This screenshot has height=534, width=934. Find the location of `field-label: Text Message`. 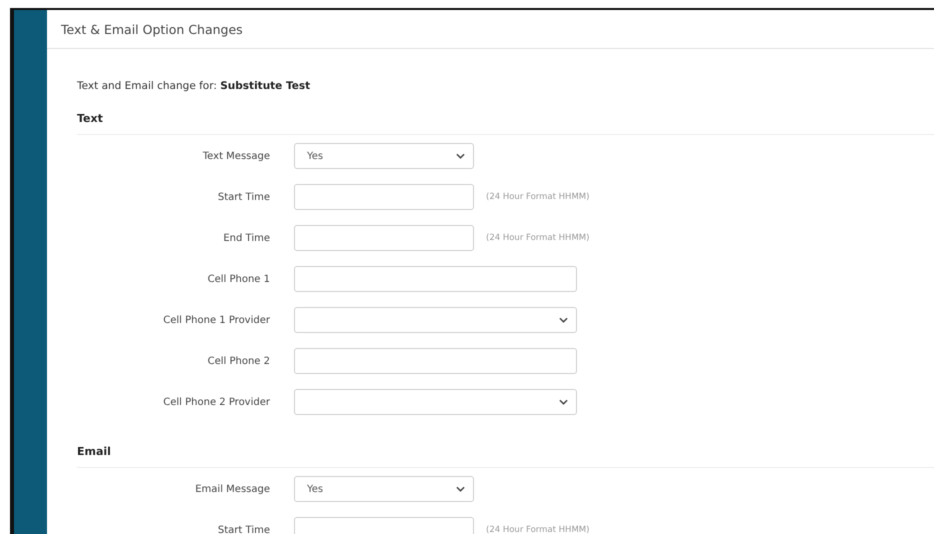

field-label: Text Message is located at coordinates (236, 156).